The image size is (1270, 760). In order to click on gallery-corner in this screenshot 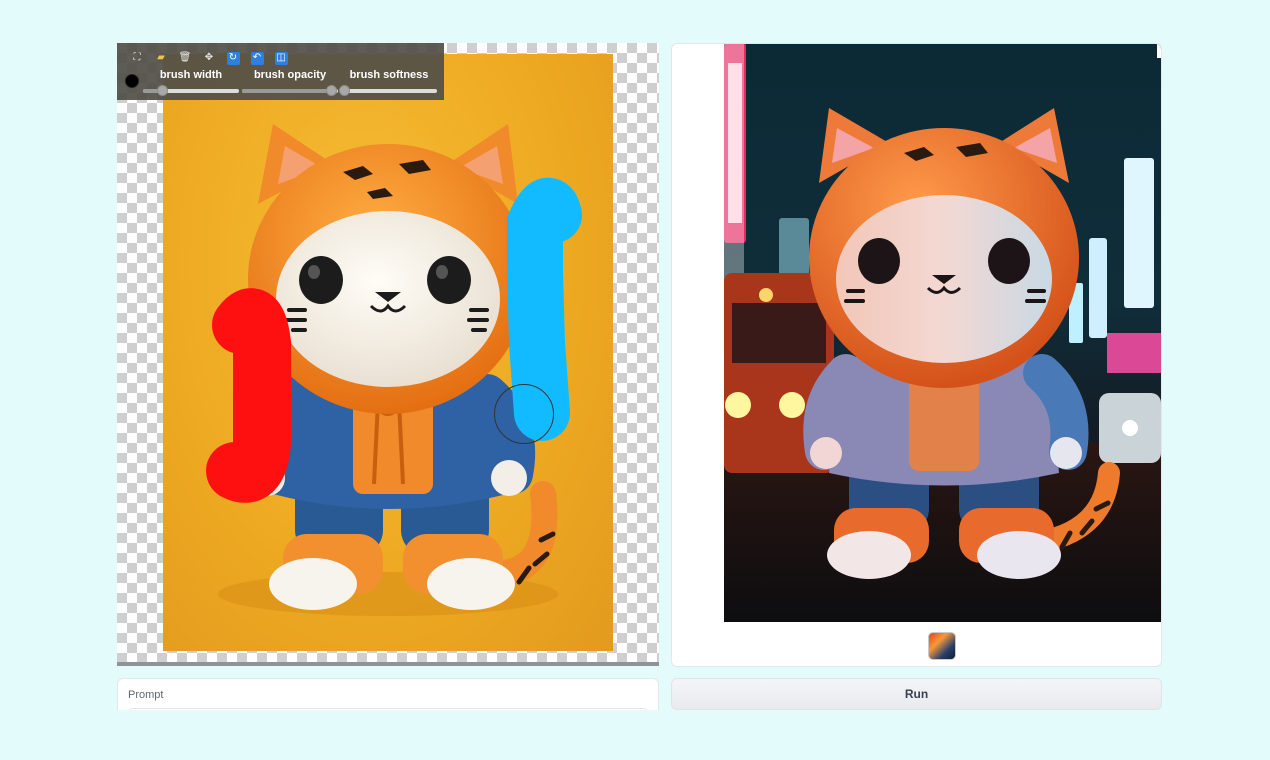, I will do `click(1159, 51)`.